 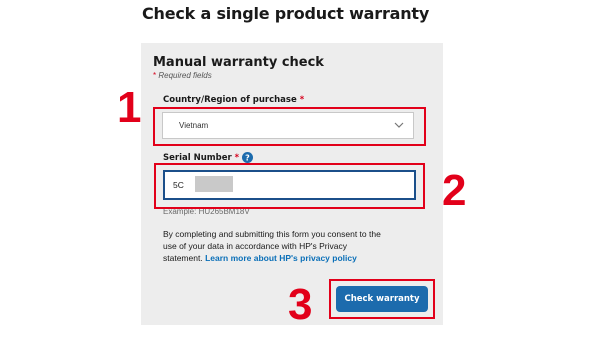 I want to click on required-note-text: Required fields, so click(x=185, y=75).